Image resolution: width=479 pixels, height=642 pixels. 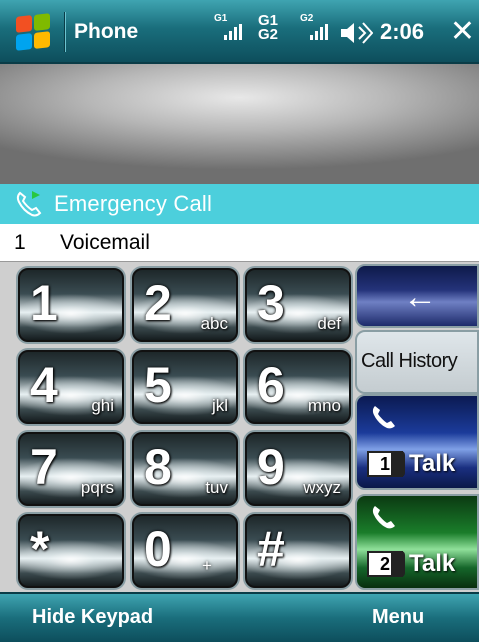 I want to click on backspace-arrow-icon: ←, so click(x=420, y=297).